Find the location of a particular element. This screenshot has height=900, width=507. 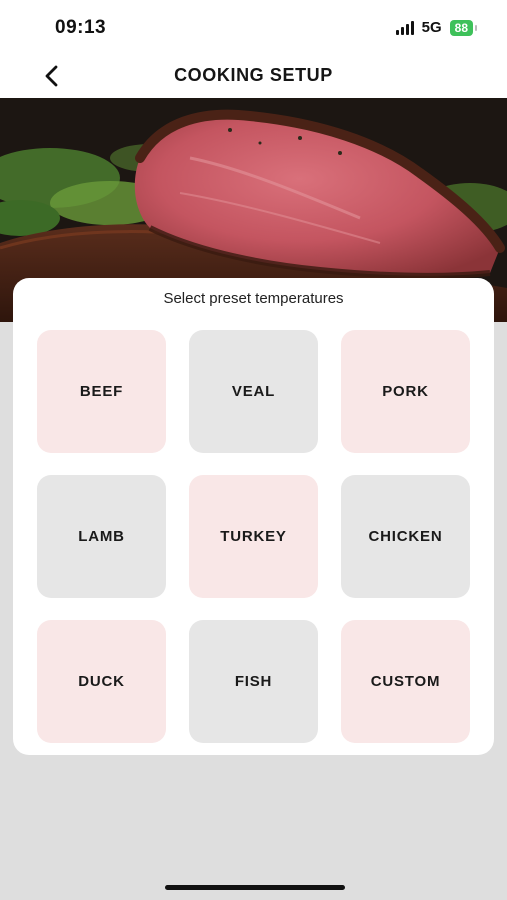

page-title: COOKING SETUP is located at coordinates (253, 75).